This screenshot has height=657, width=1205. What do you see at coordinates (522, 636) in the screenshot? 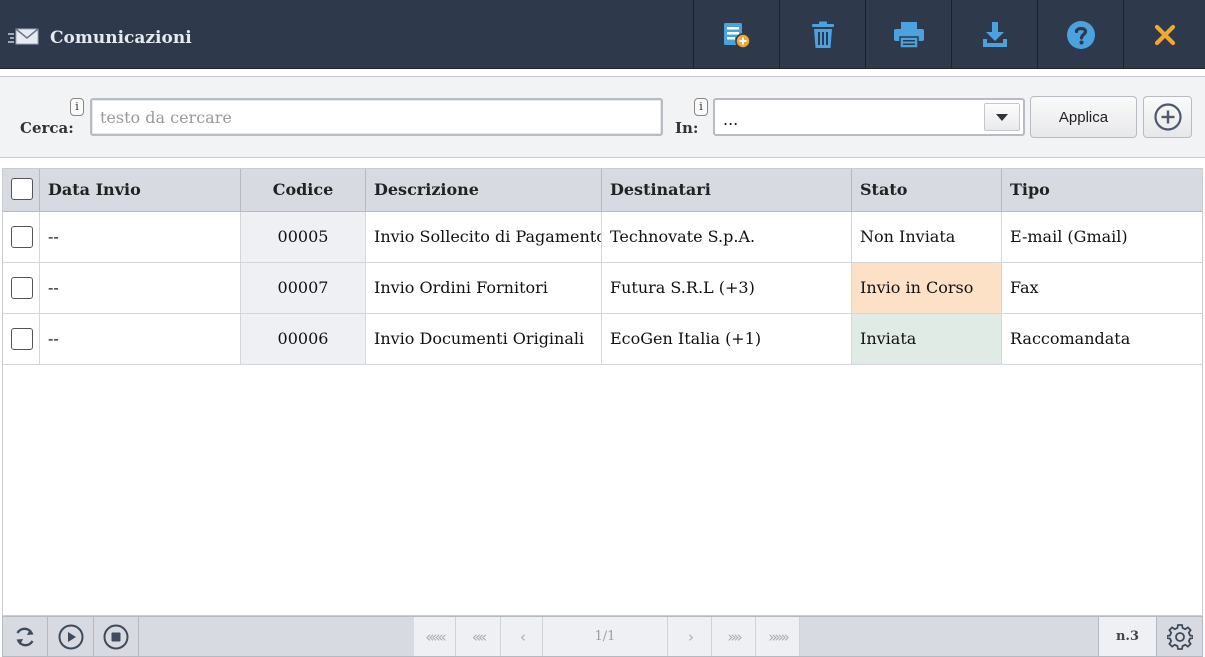
I see `previous-page-button: ‹` at bounding box center [522, 636].